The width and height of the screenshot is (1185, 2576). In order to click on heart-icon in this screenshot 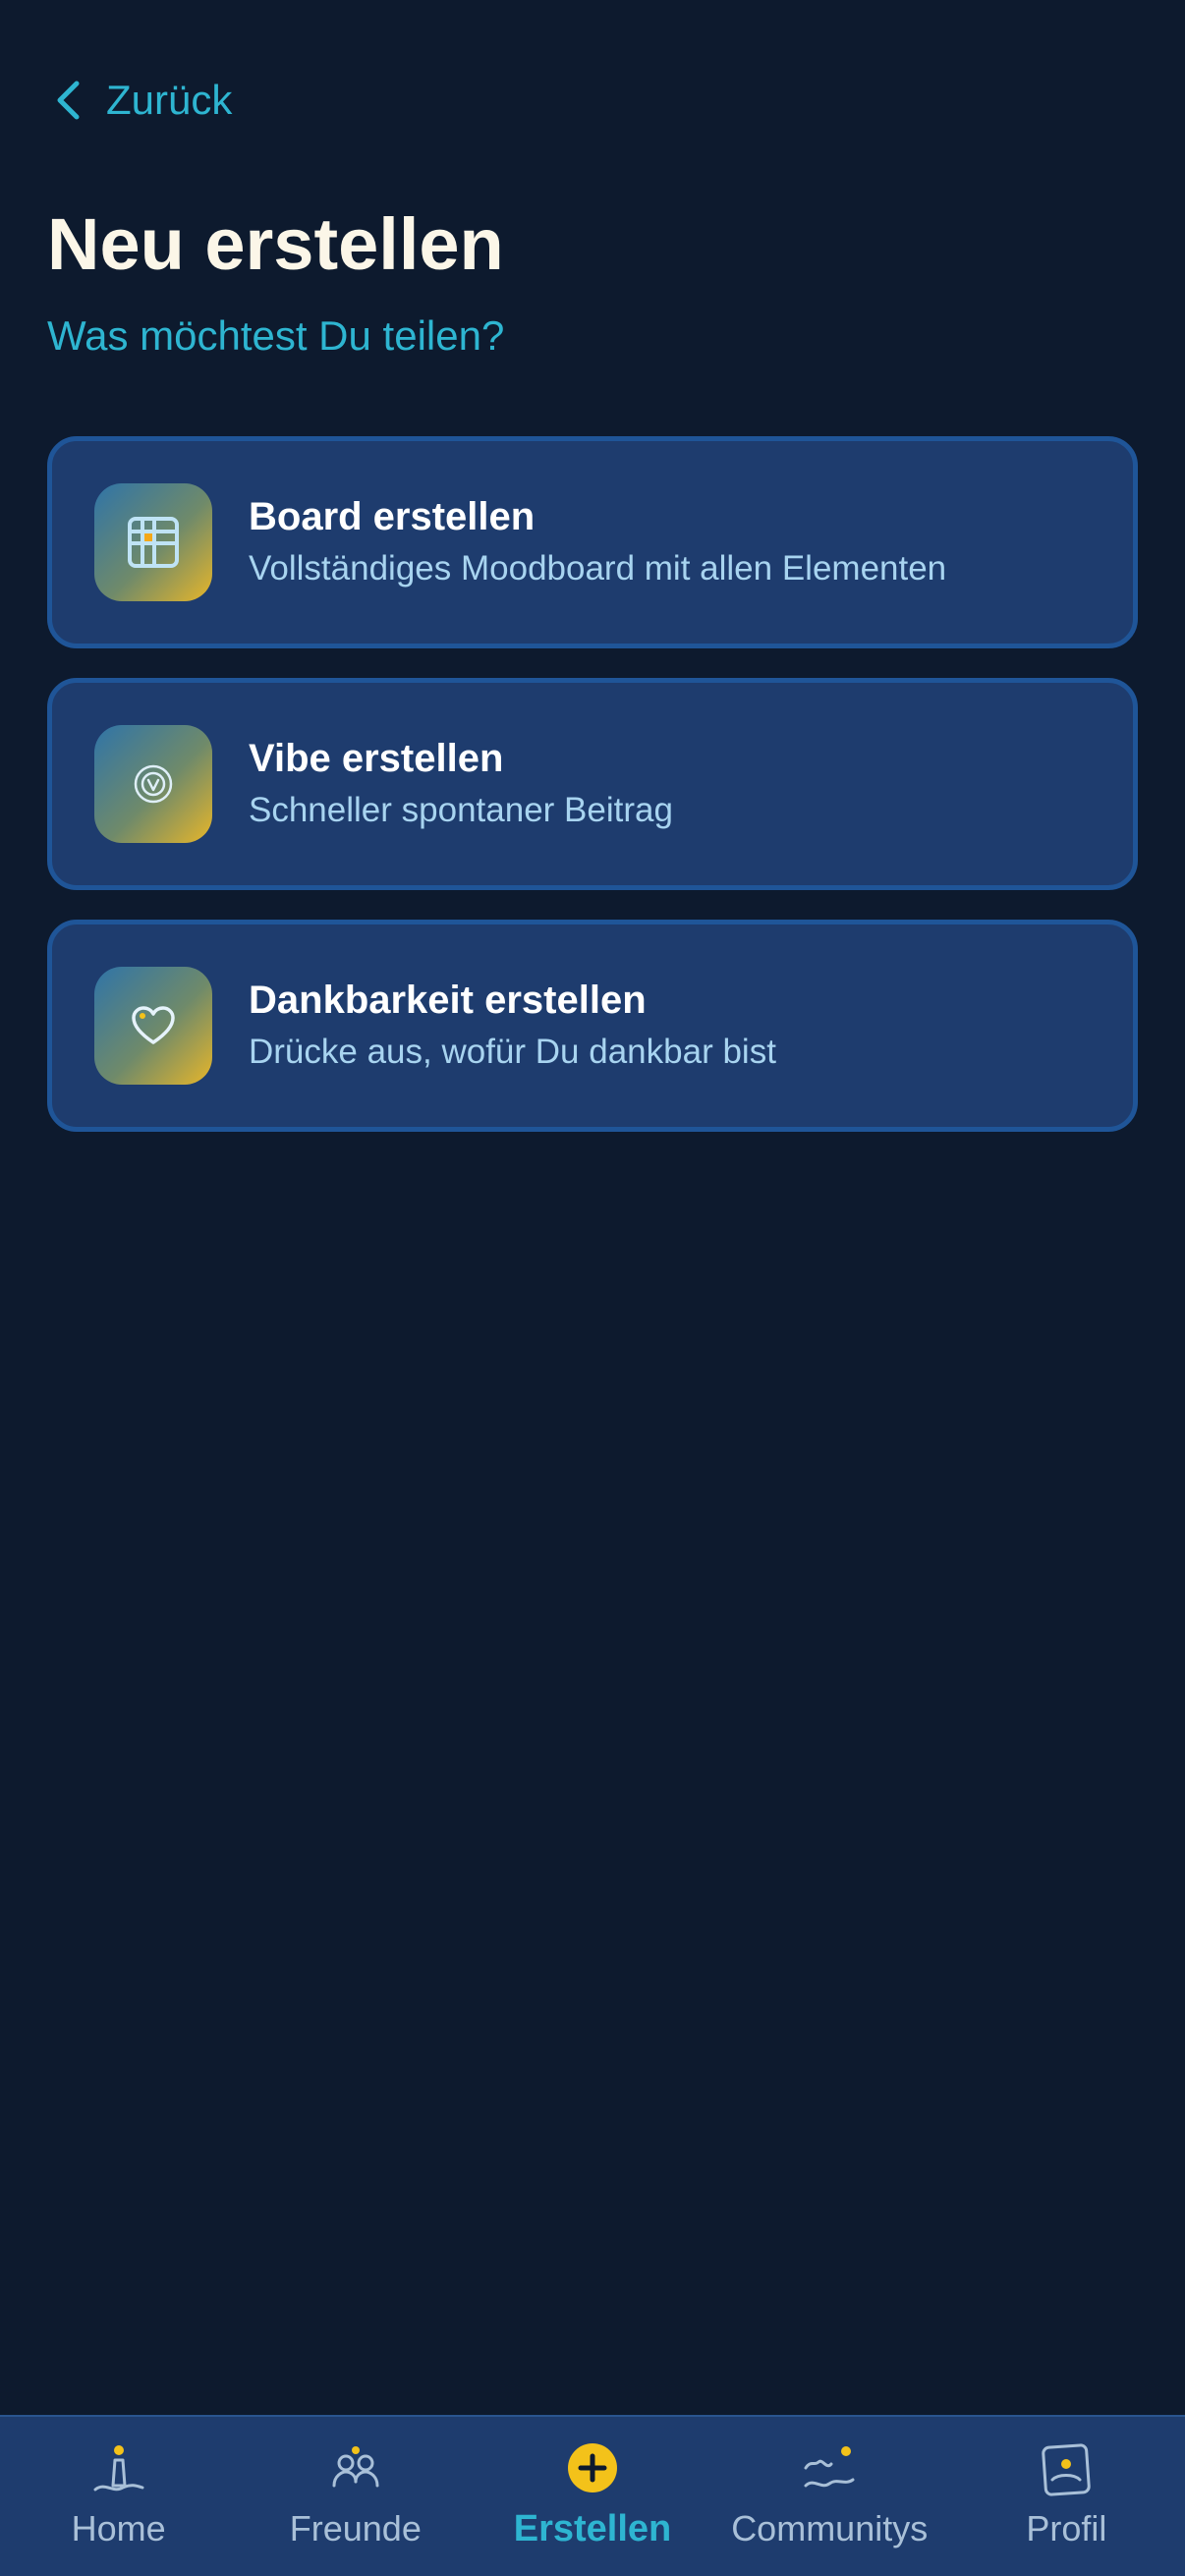, I will do `click(153, 1026)`.